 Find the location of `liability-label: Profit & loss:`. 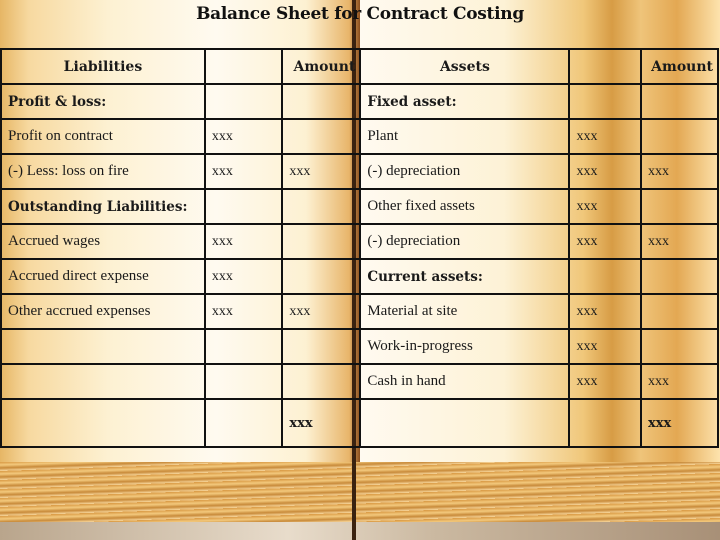

liability-label: Profit & loss: is located at coordinates (103, 101).